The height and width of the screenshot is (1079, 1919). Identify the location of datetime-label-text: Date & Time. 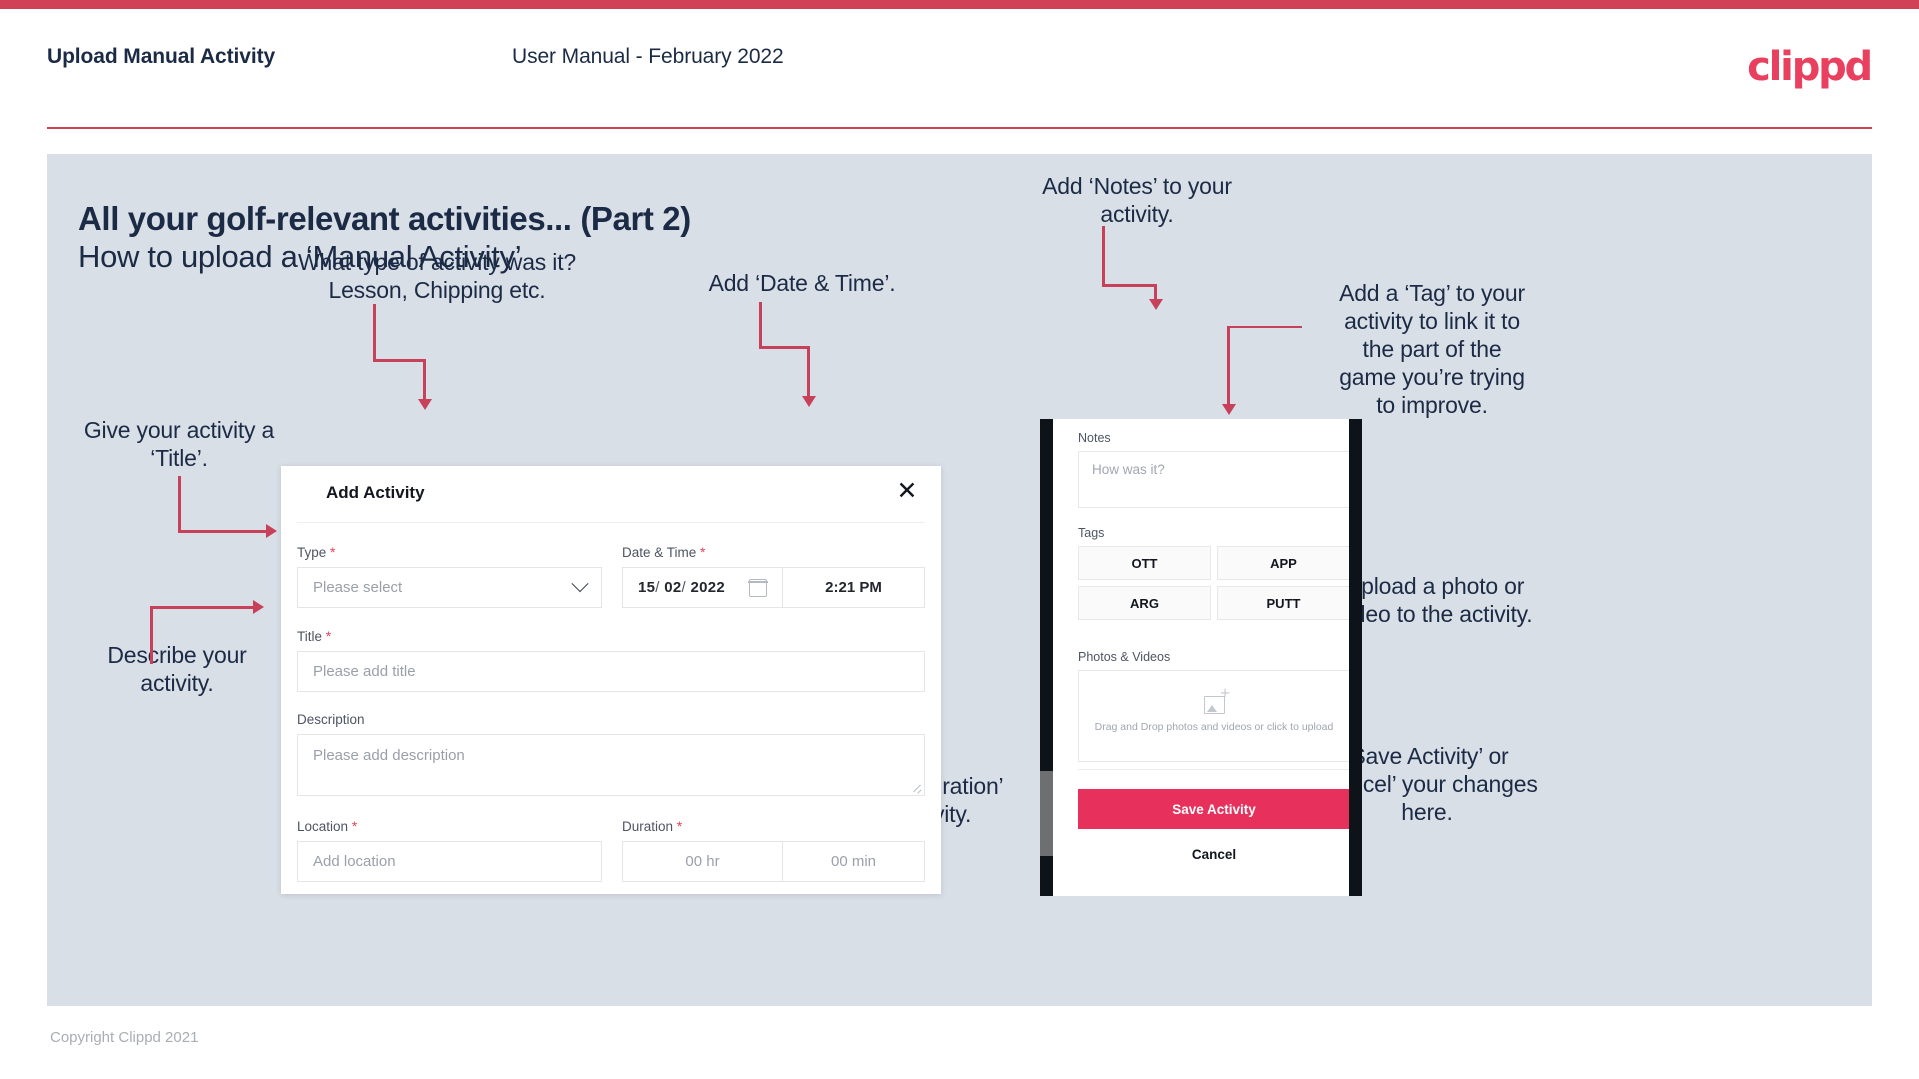
(659, 552).